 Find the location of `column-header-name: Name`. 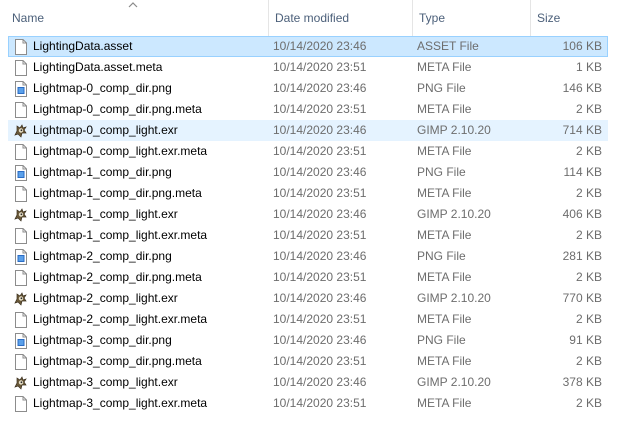

column-header-name: Name is located at coordinates (137, 18).